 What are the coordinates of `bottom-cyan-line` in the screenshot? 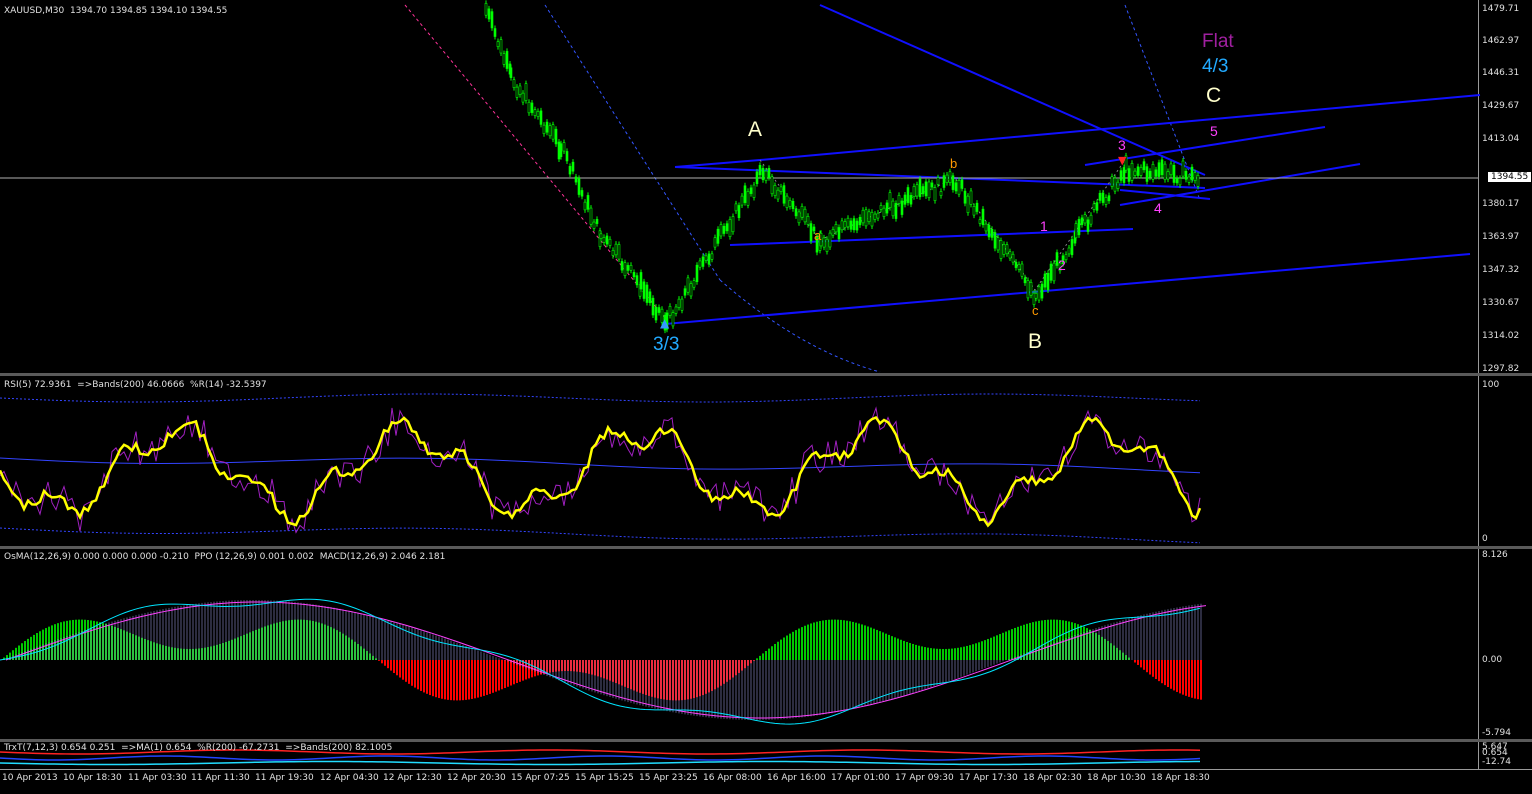 It's located at (600, 763).